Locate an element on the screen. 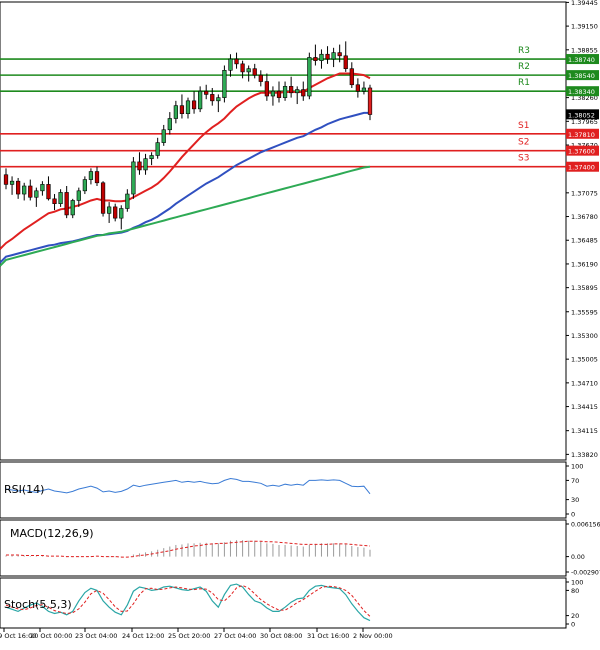  time-tick-label: 24 Oct 12:00 is located at coordinates (143, 636).